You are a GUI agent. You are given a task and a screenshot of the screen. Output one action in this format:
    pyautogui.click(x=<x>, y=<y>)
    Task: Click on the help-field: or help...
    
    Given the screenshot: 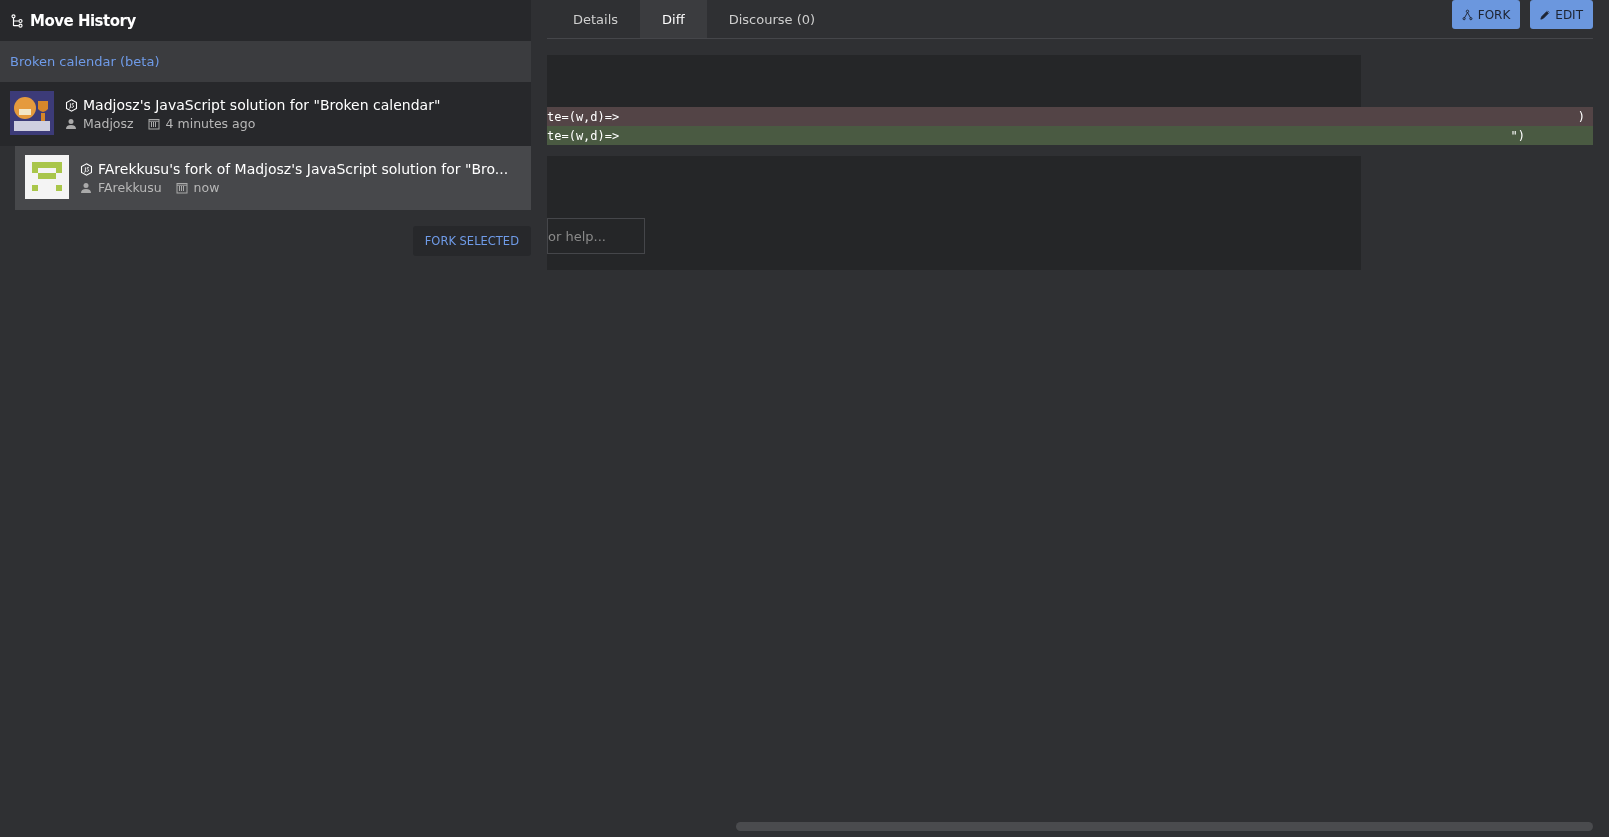 What is the action you would take?
    pyautogui.click(x=596, y=236)
    